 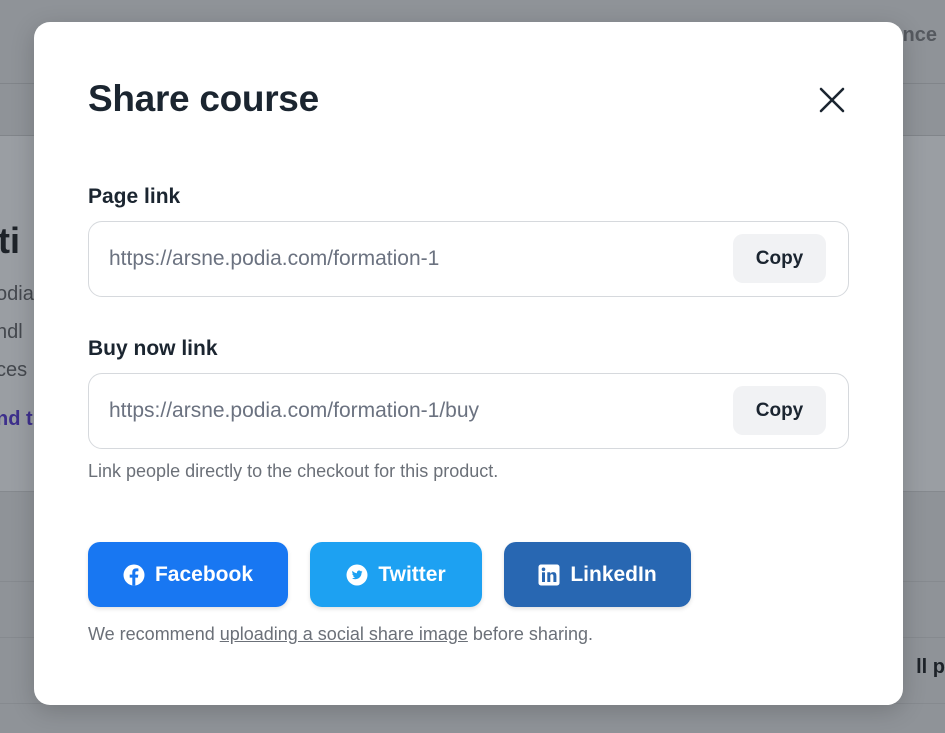 I want to click on facebook-label: Facebook, so click(x=204, y=574).